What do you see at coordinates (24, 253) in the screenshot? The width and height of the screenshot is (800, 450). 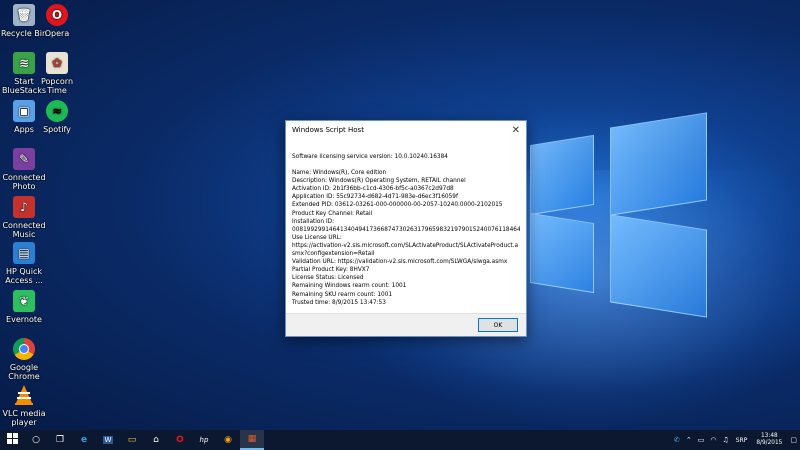 I see `hp-quick-access-icon: ▤` at bounding box center [24, 253].